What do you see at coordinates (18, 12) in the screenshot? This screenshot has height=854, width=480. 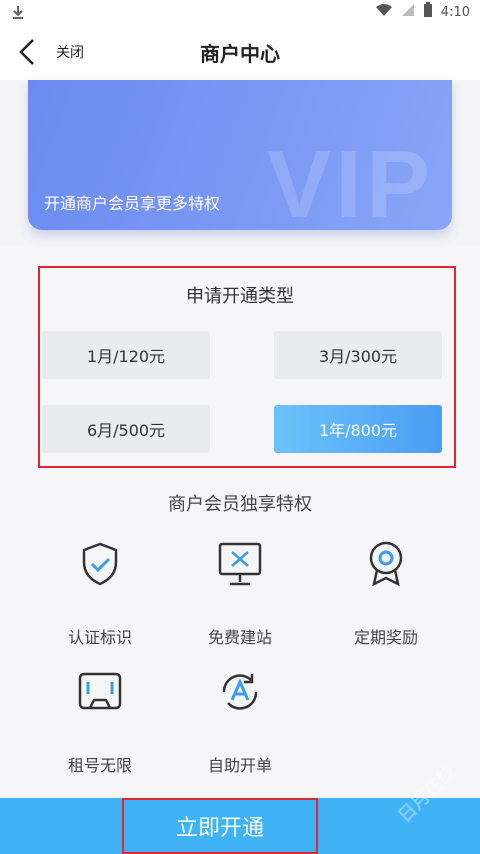 I see `download-icon` at bounding box center [18, 12].